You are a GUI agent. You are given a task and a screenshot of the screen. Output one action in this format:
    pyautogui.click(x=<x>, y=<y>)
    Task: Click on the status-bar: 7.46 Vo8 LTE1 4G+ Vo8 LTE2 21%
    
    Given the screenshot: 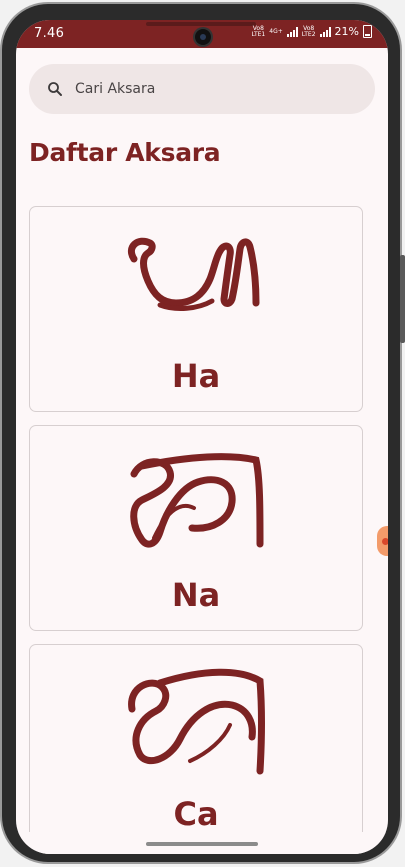 What is the action you would take?
    pyautogui.click(x=202, y=34)
    